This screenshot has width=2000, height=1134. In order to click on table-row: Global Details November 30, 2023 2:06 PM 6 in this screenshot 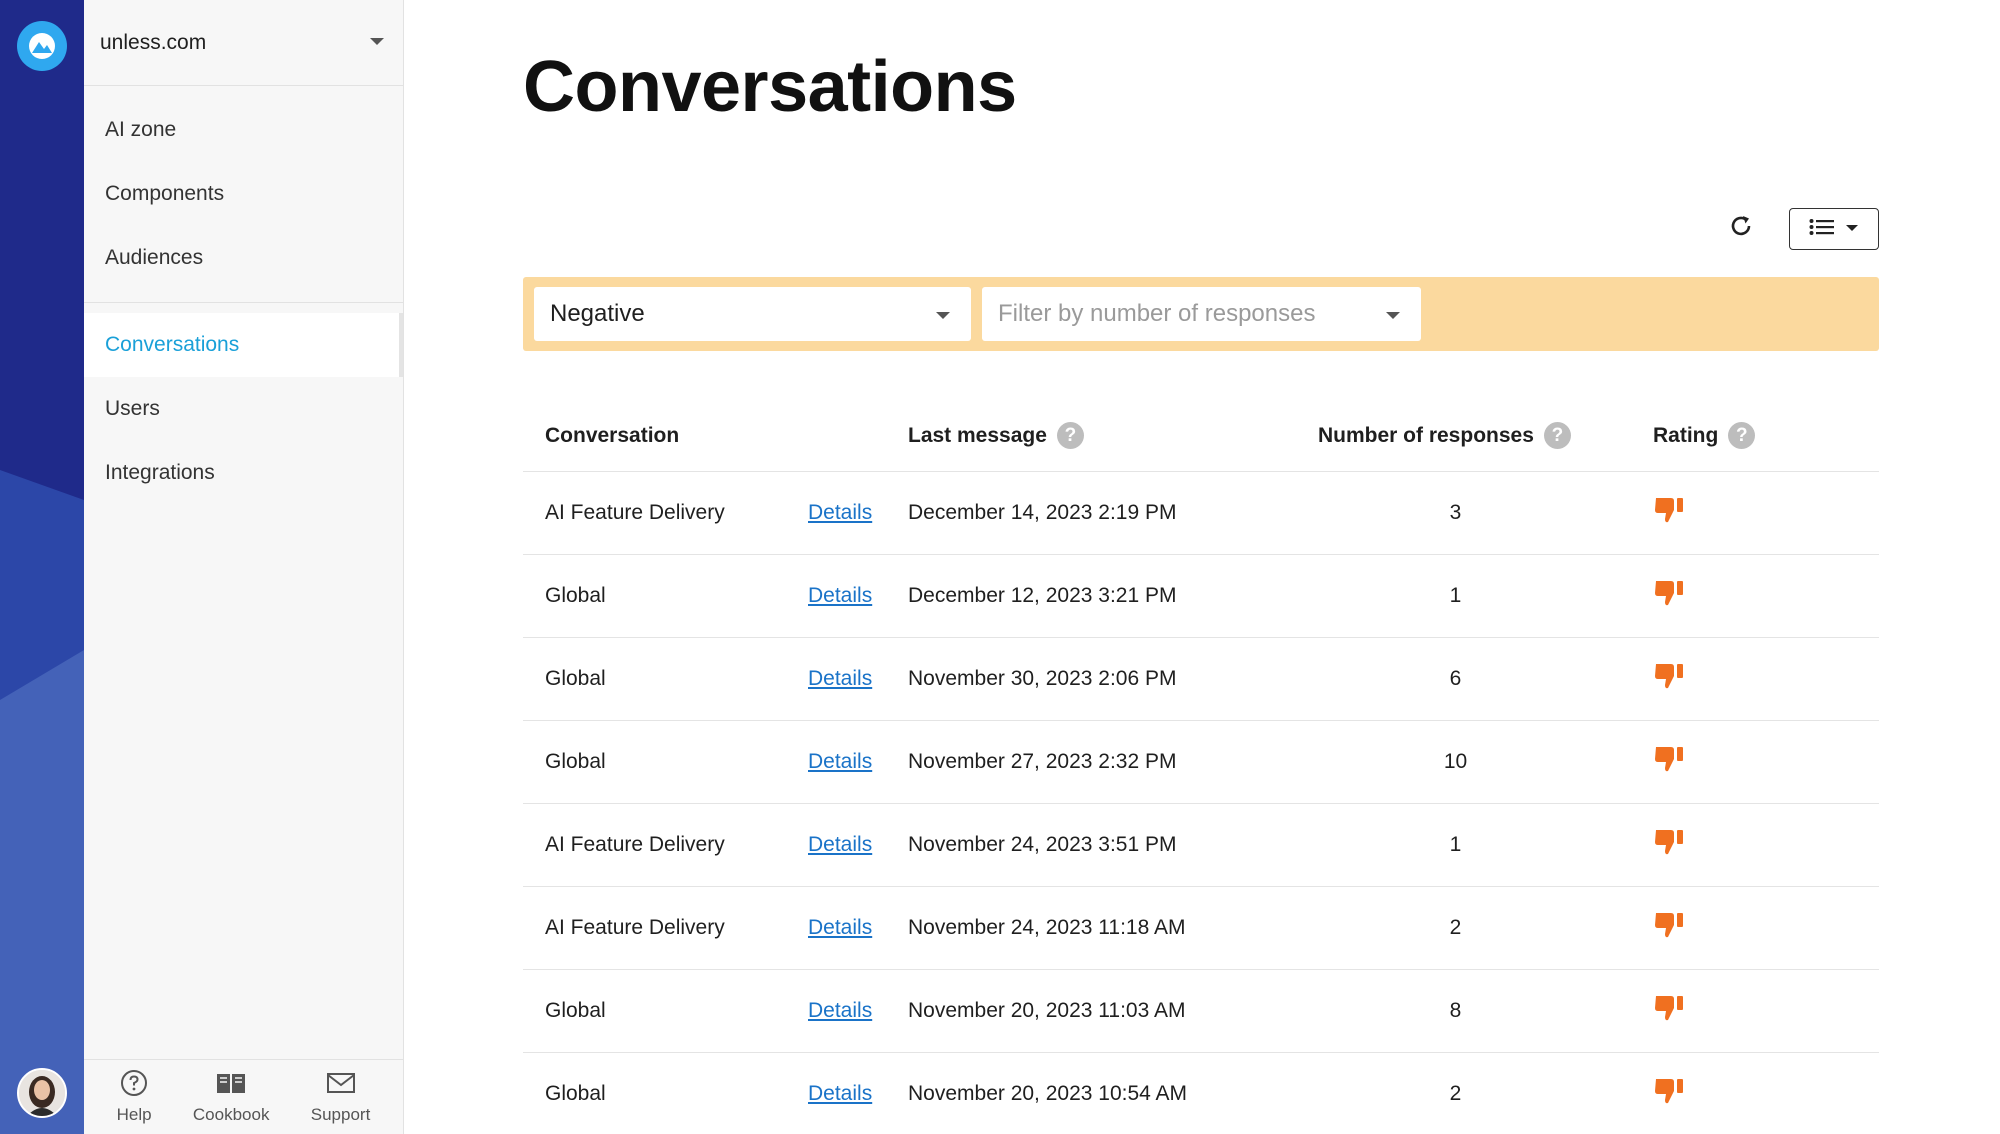, I will do `click(1201, 679)`.